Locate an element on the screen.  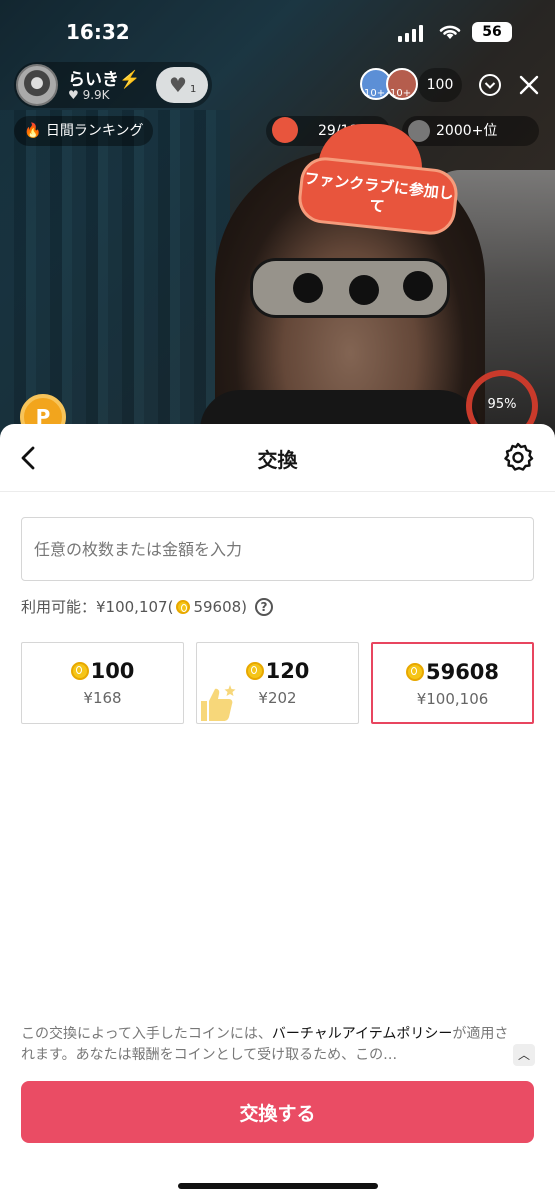
wifi-icon is located at coordinates (450, 32).